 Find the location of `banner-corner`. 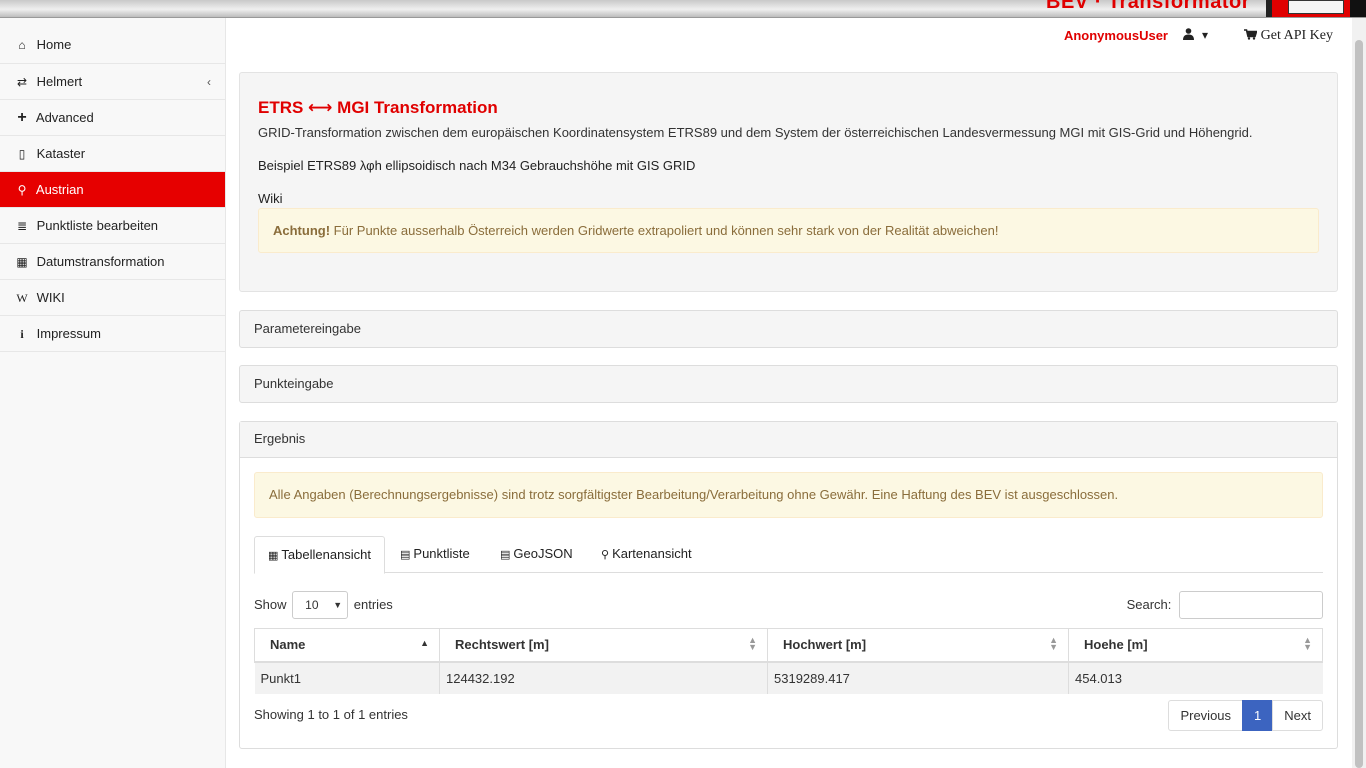

banner-corner is located at coordinates (1358, 8).